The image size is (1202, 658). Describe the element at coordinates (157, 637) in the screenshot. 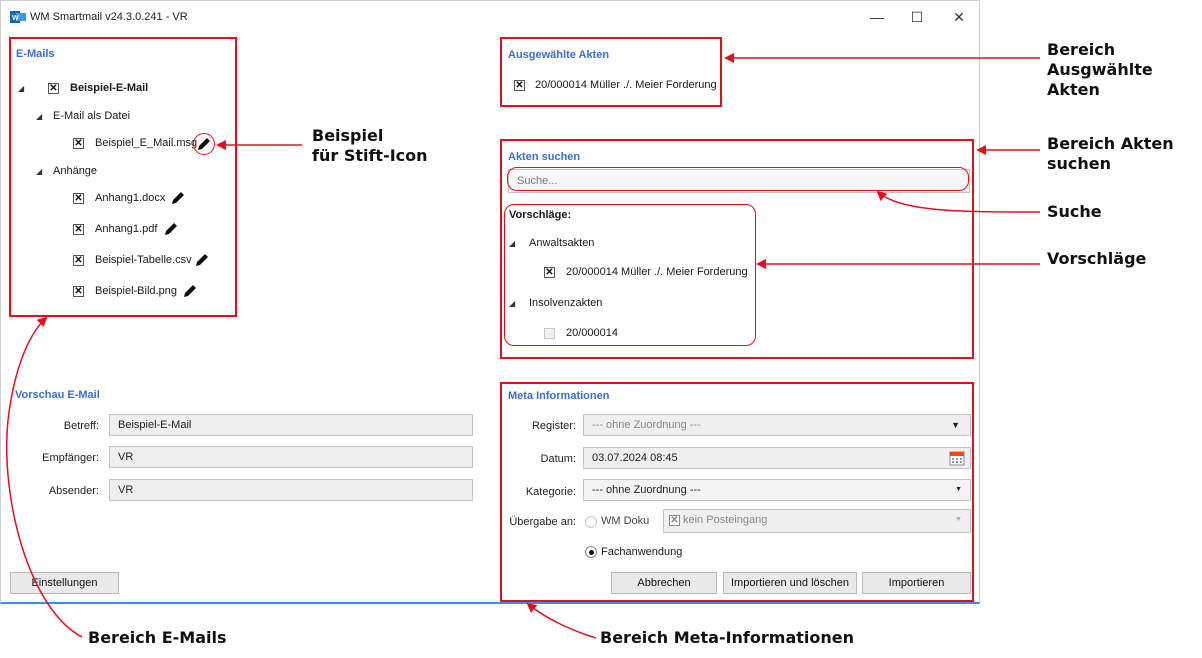

I see `annotation-emails: Bereich E-Mails` at that location.